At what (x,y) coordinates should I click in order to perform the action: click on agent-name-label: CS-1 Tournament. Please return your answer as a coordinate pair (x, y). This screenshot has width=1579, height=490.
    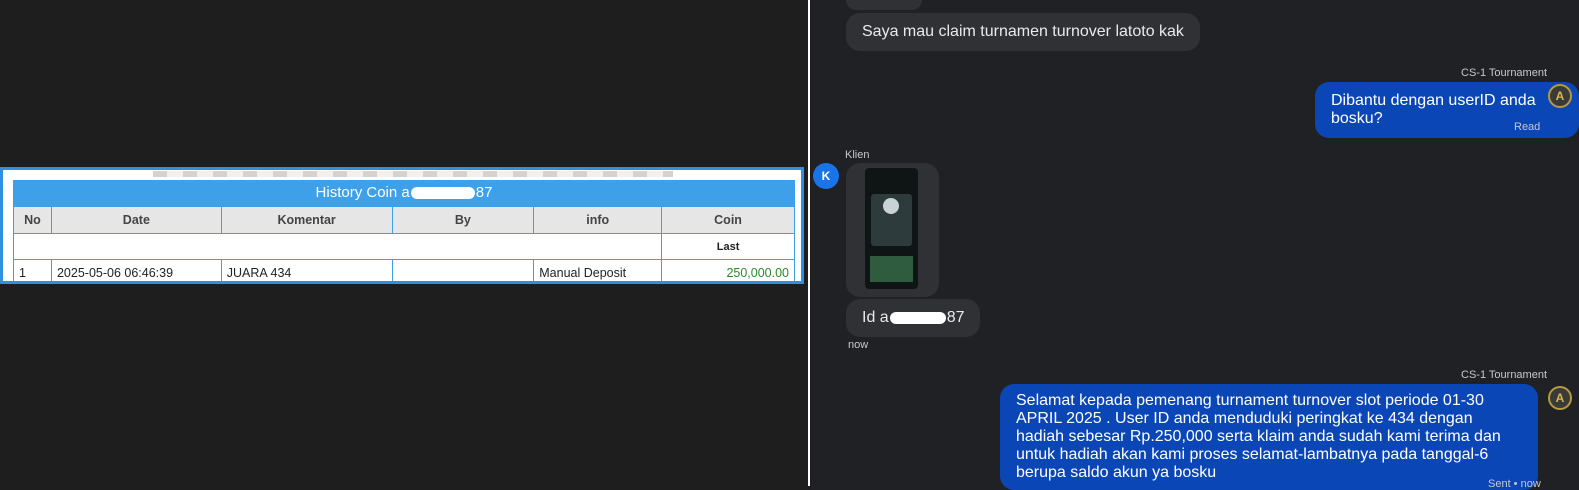
    Looking at the image, I should click on (1504, 73).